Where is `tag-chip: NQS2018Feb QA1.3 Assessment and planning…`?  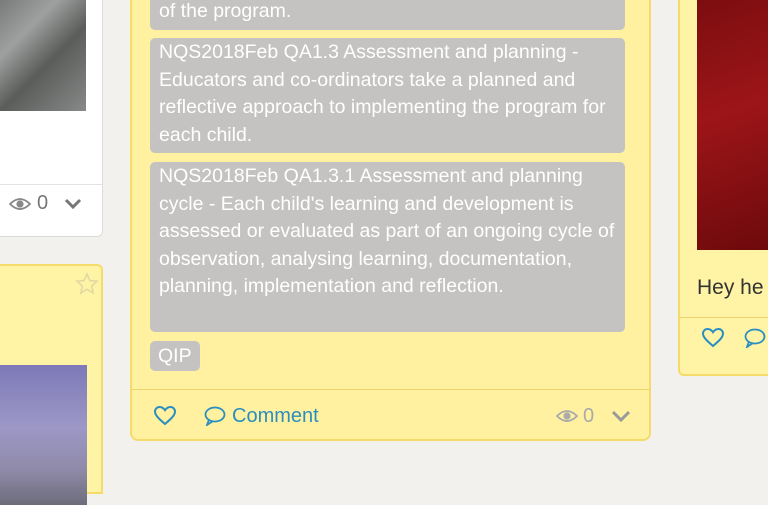
tag-chip: NQS2018Feb QA1.3 Assessment and planning… is located at coordinates (387, 95).